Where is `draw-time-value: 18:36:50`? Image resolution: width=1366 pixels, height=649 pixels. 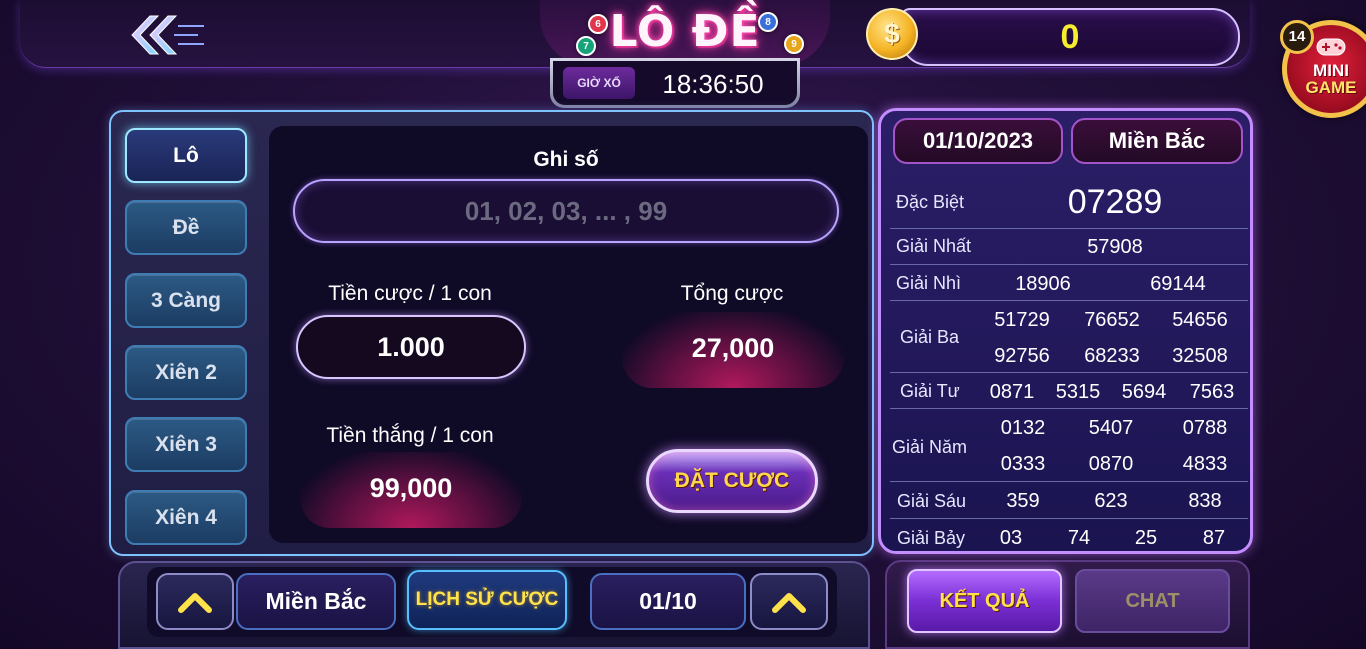
draw-time-value: 18:36:50 is located at coordinates (713, 84).